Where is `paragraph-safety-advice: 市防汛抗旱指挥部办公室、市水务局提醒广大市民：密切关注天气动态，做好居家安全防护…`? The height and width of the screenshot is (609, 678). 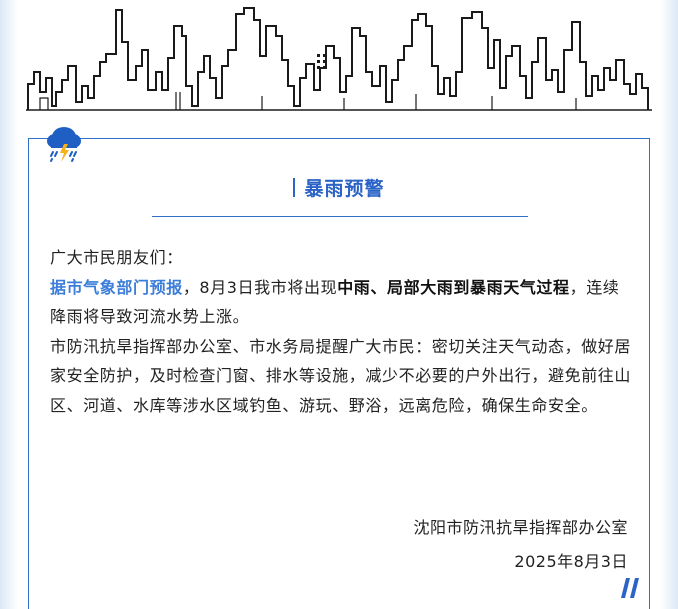 paragraph-safety-advice: 市防汛抗旱指挥部办公室、市水务局提醒广大市民：密切关注天气动态，做好居家安全防护… is located at coordinates (341, 375).